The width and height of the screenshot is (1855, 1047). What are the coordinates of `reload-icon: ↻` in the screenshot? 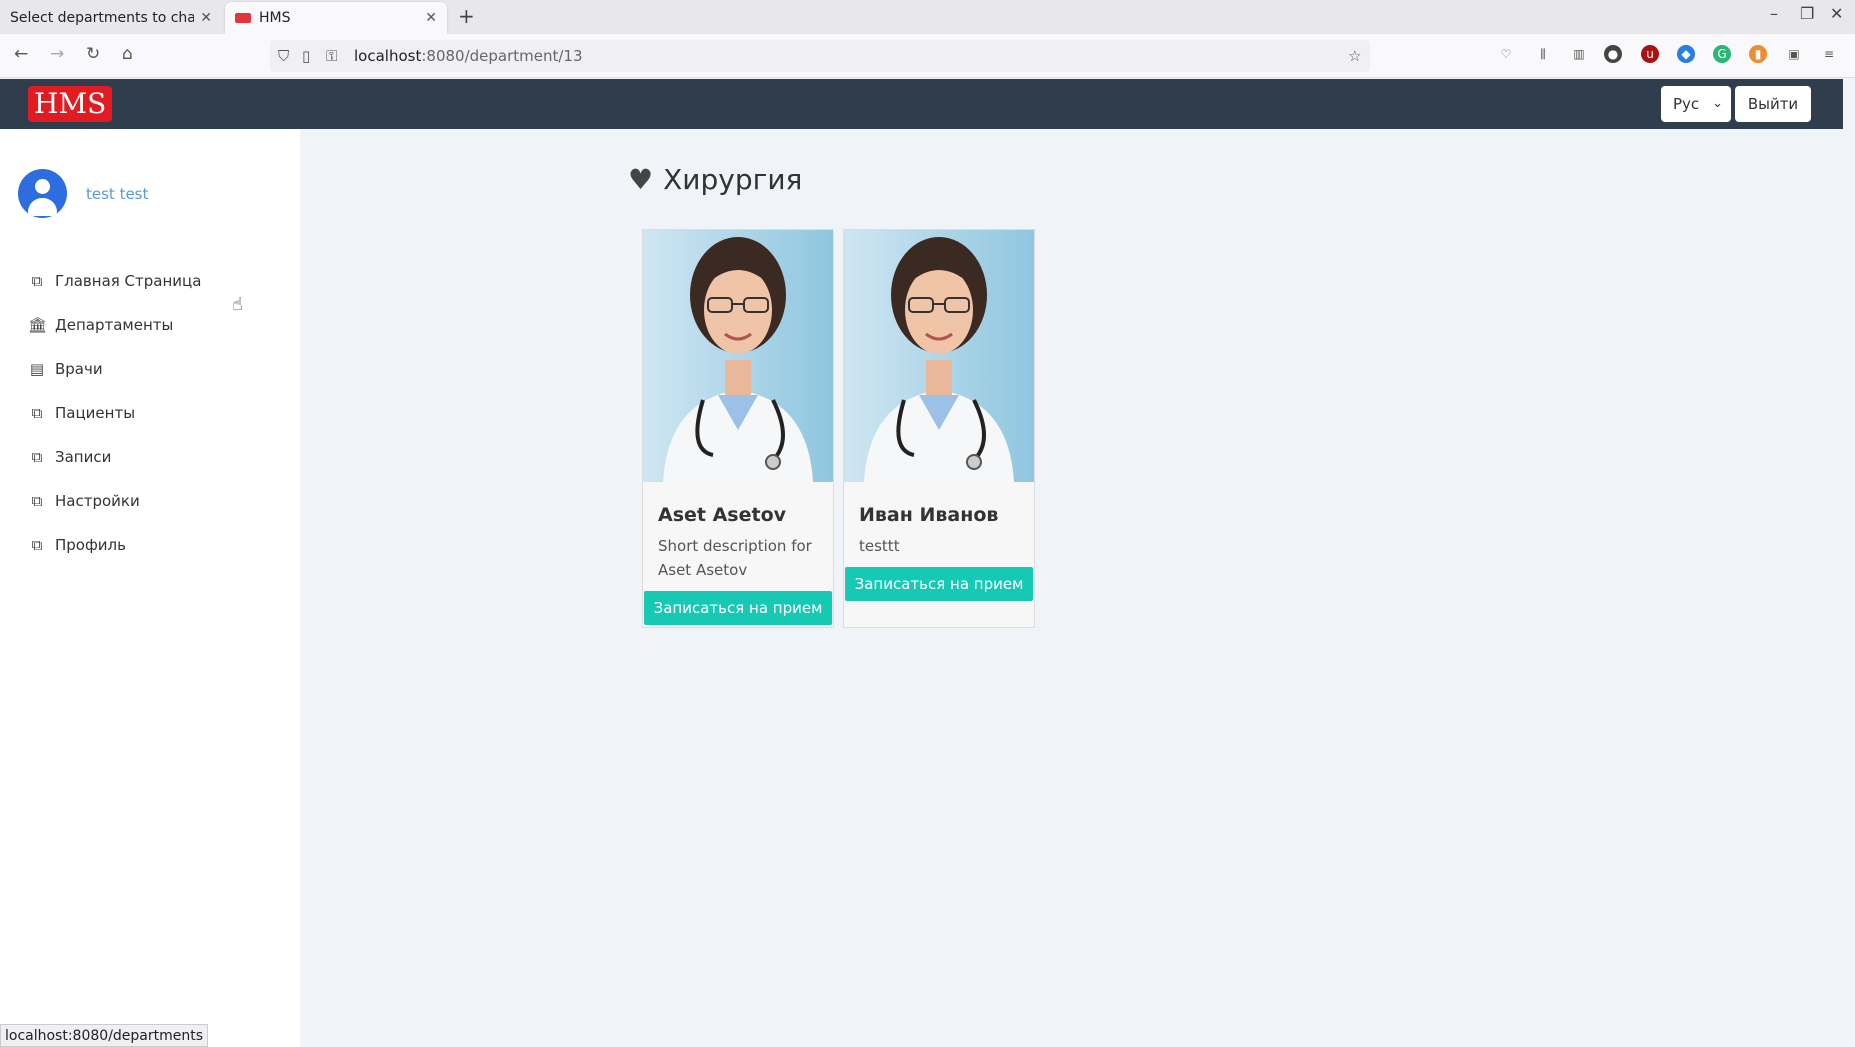 It's located at (93, 54).